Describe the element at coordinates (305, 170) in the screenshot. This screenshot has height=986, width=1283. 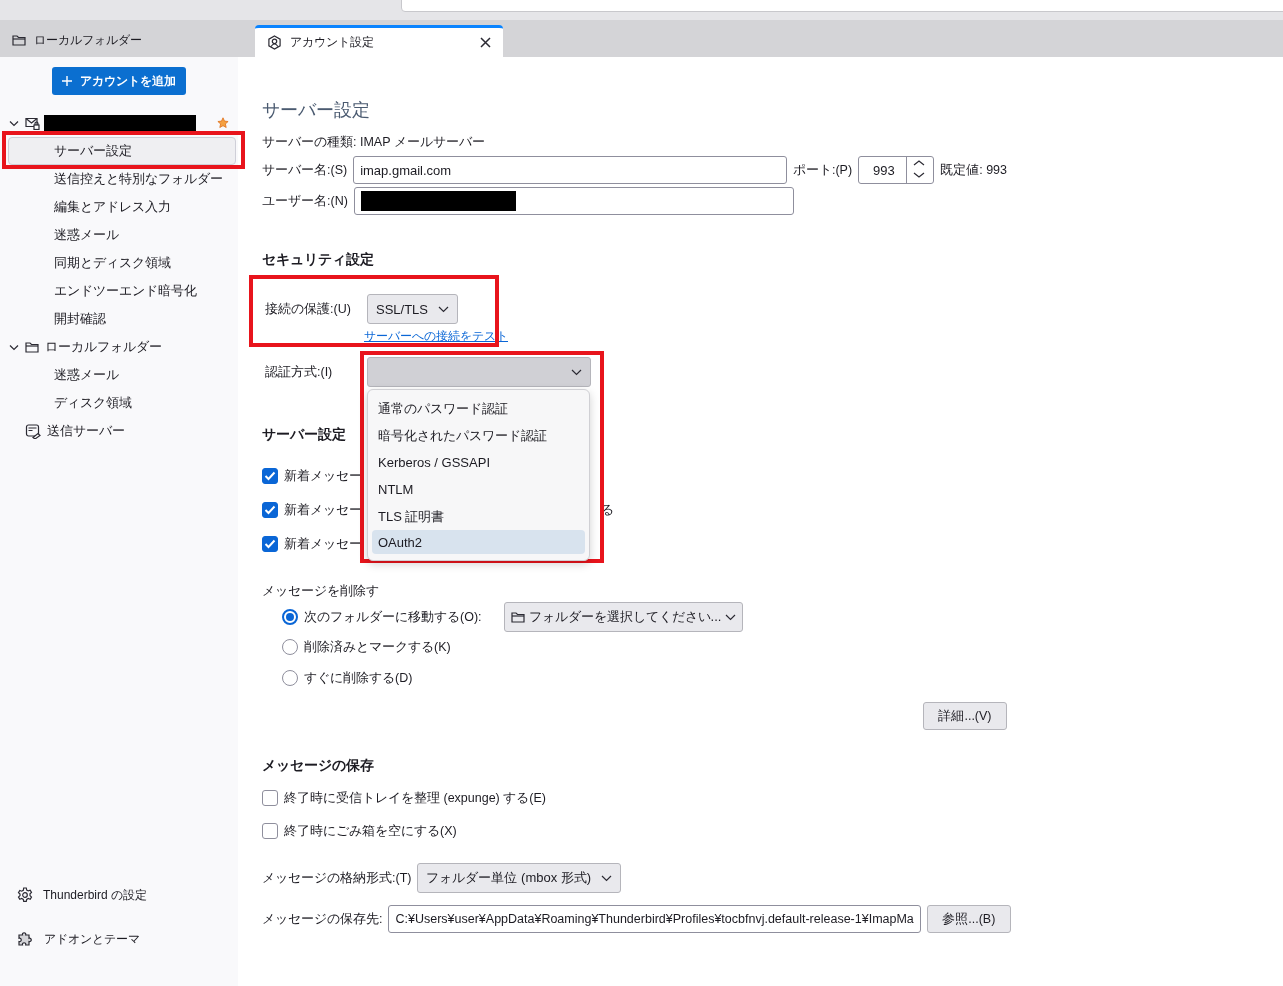
I see `field-label: サーバー名:(S)` at that location.